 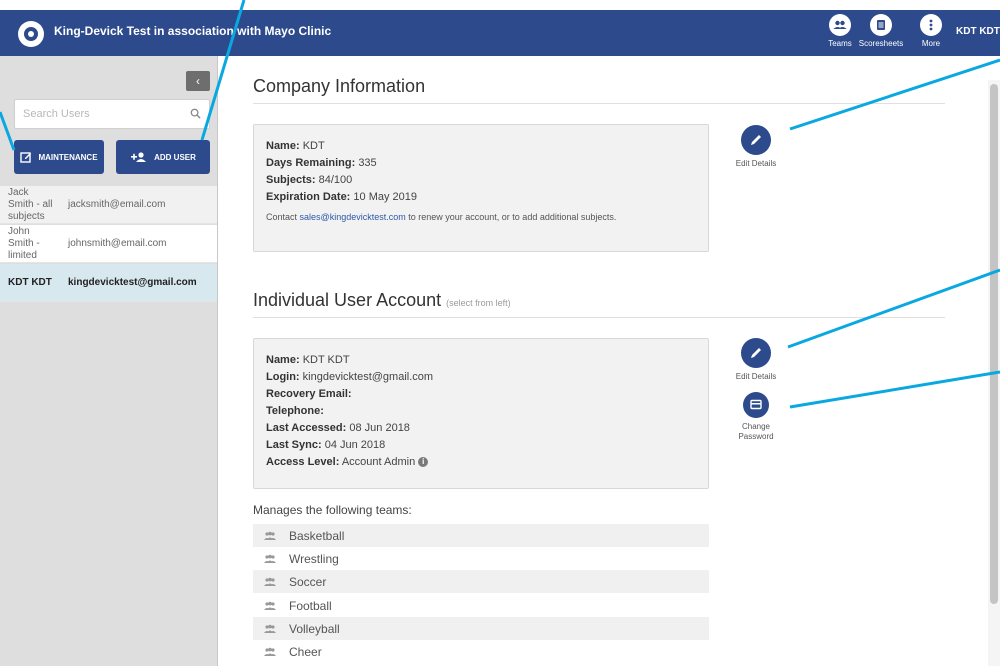 What do you see at coordinates (31, 34) in the screenshot?
I see `kd-logo-icon` at bounding box center [31, 34].